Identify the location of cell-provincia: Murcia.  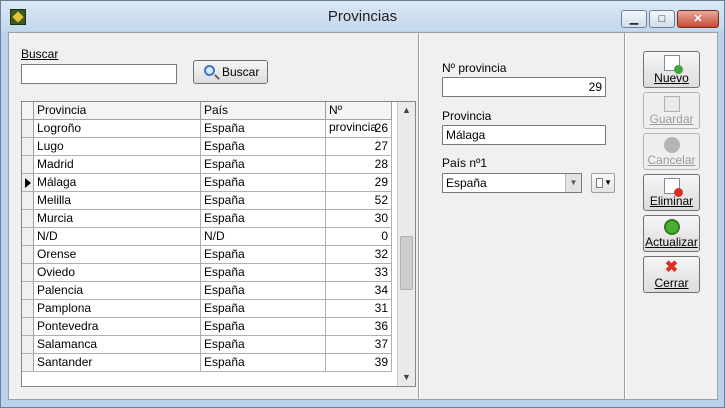
(117, 219).